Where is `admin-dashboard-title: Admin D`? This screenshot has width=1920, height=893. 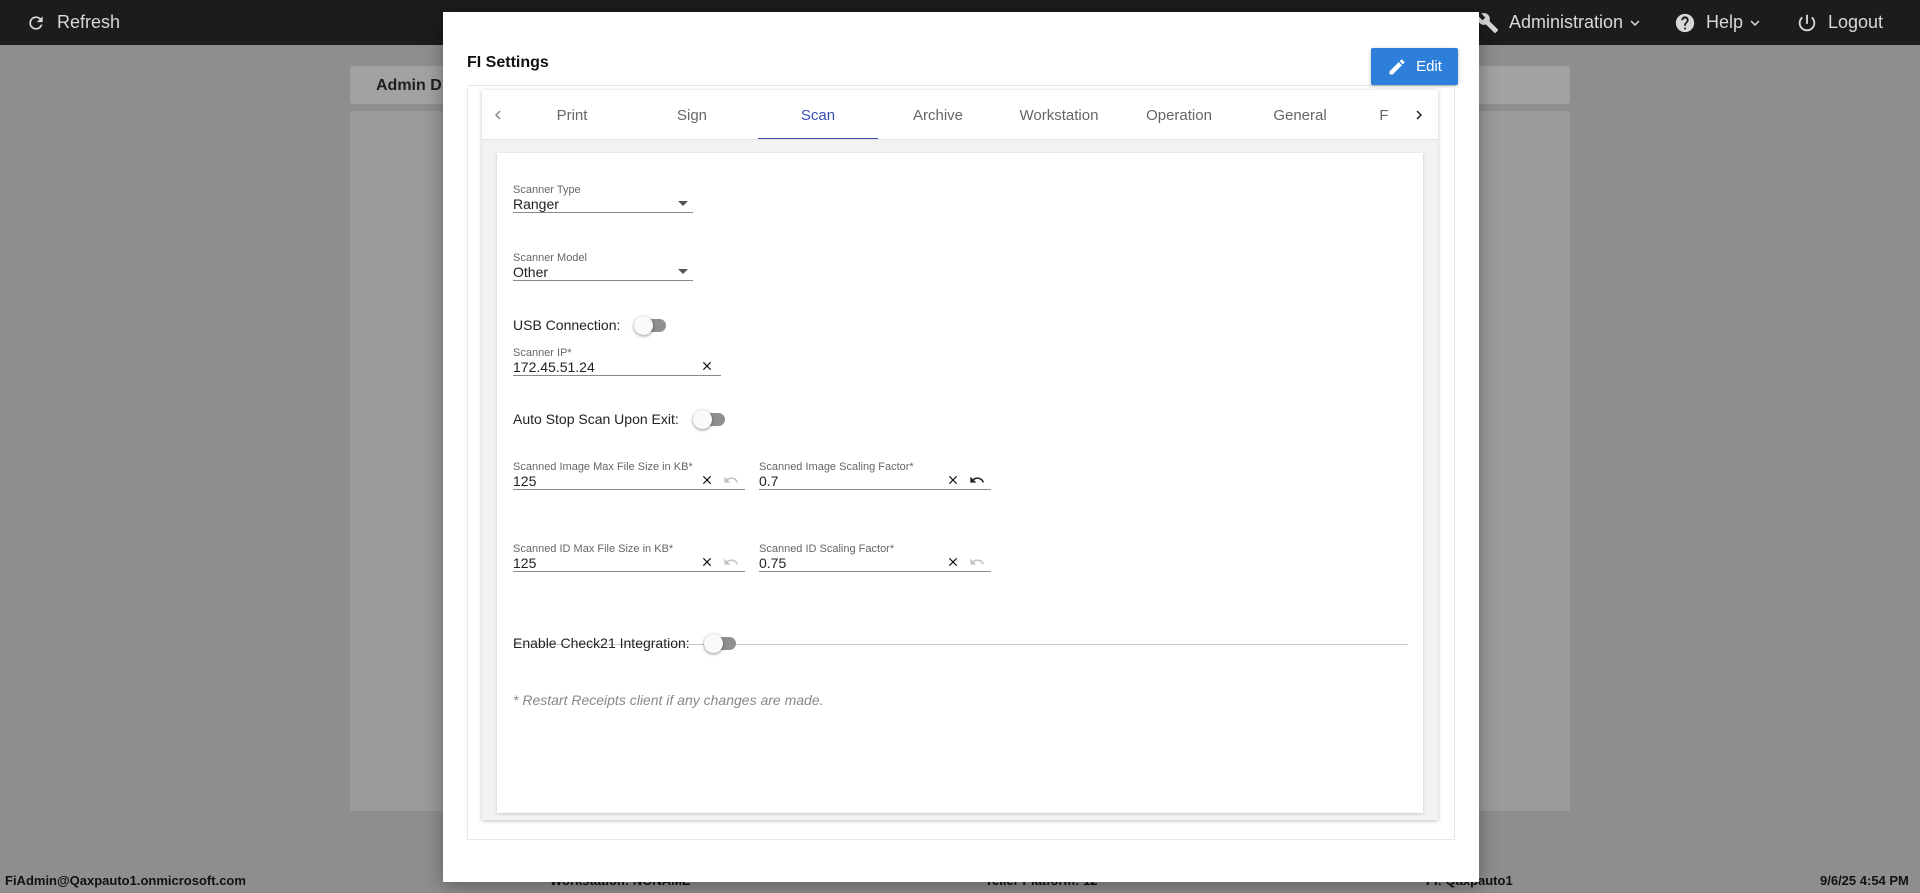 admin-dashboard-title: Admin D is located at coordinates (409, 85).